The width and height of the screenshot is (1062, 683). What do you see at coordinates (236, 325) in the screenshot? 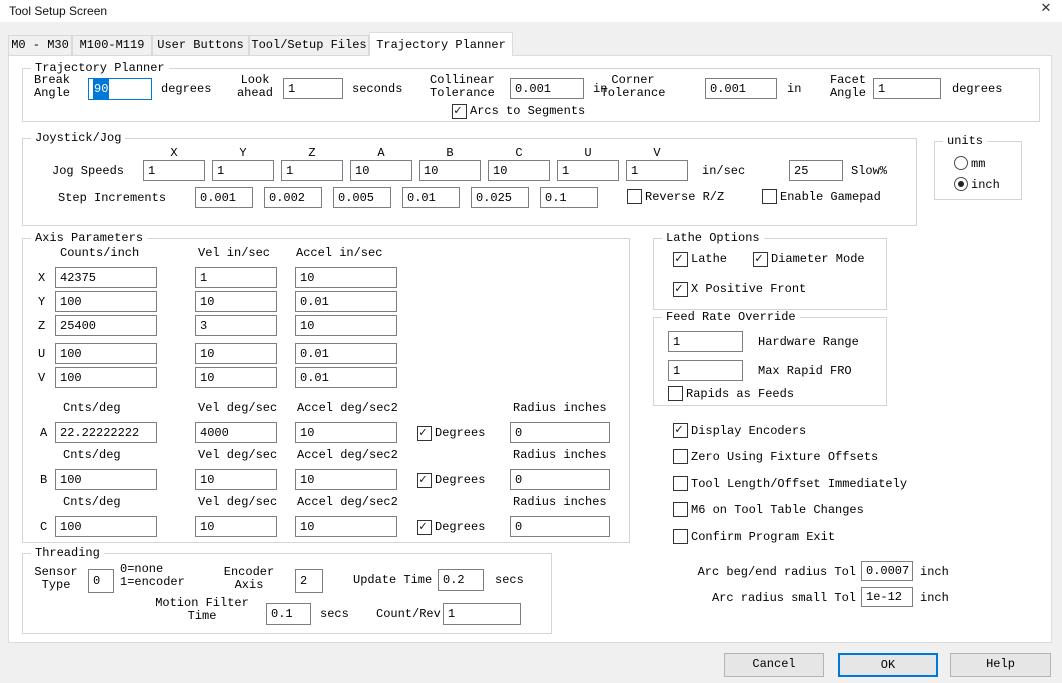
I see `axis-z-vel-input` at bounding box center [236, 325].